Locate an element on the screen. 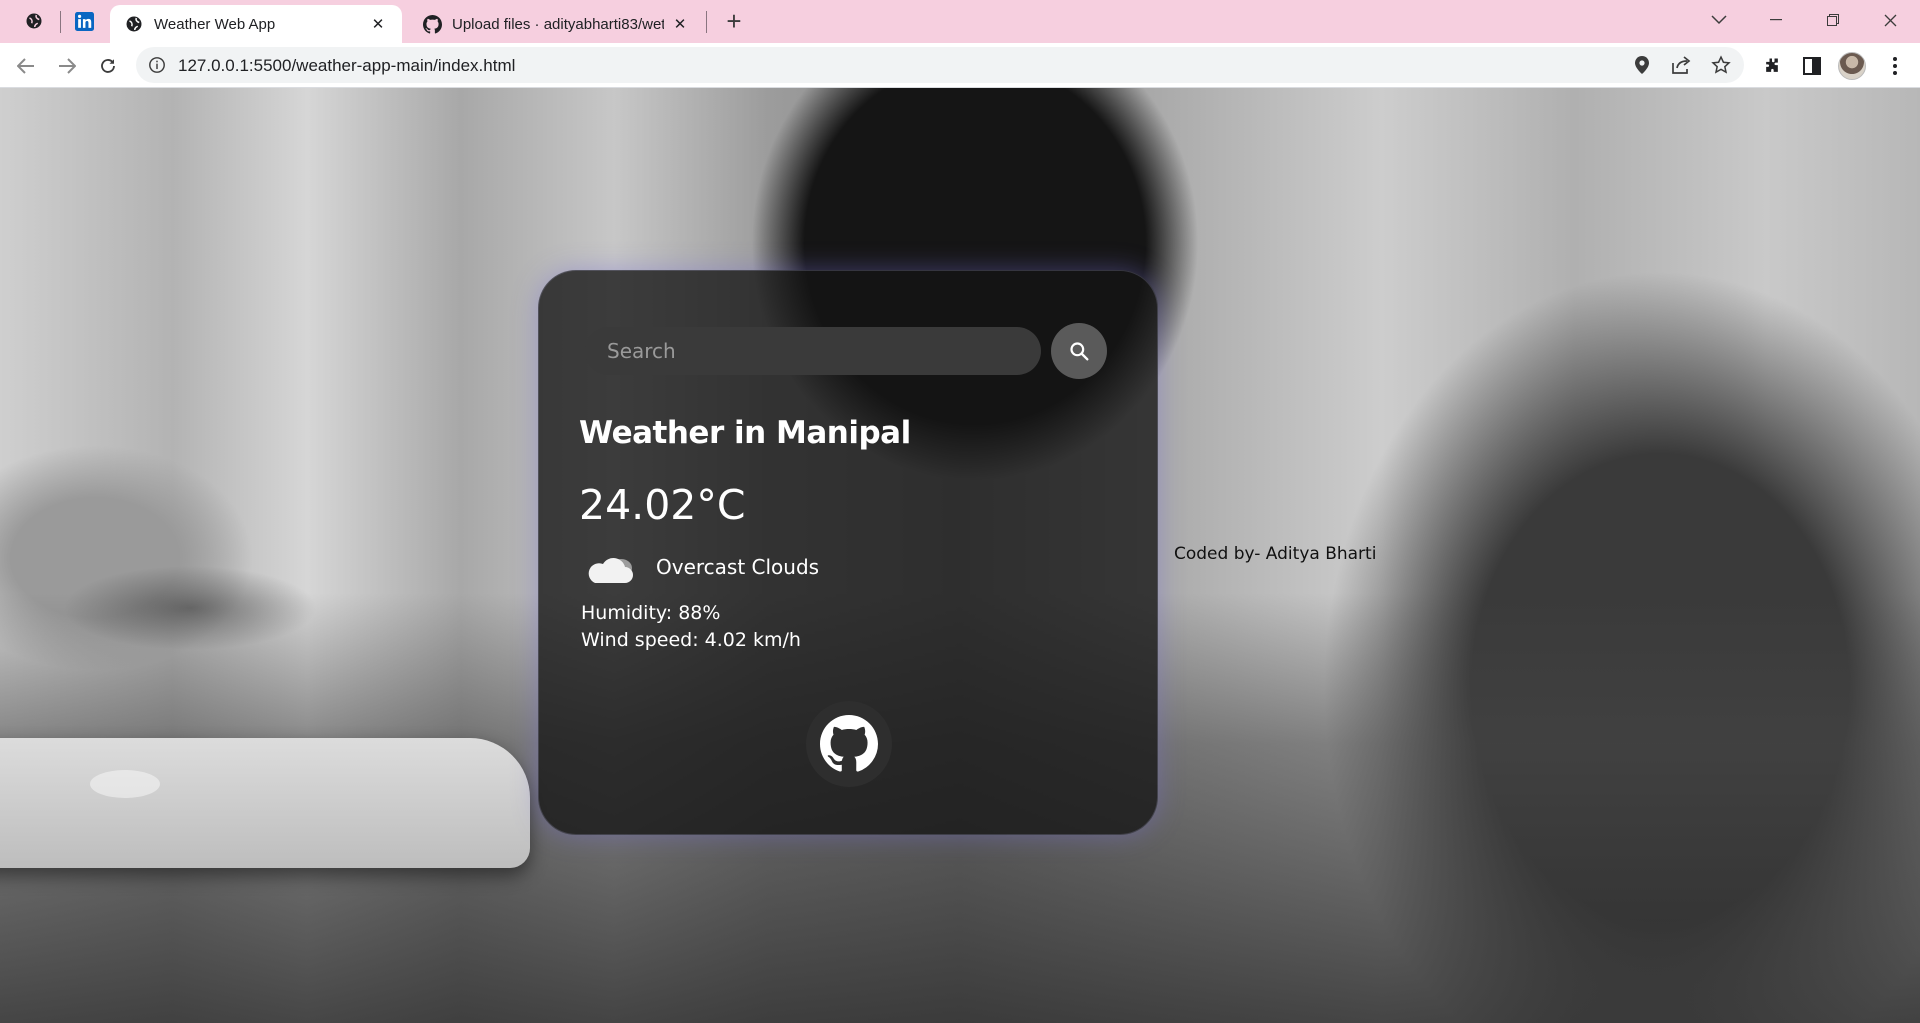  minimize-button is located at coordinates (1776, 20).